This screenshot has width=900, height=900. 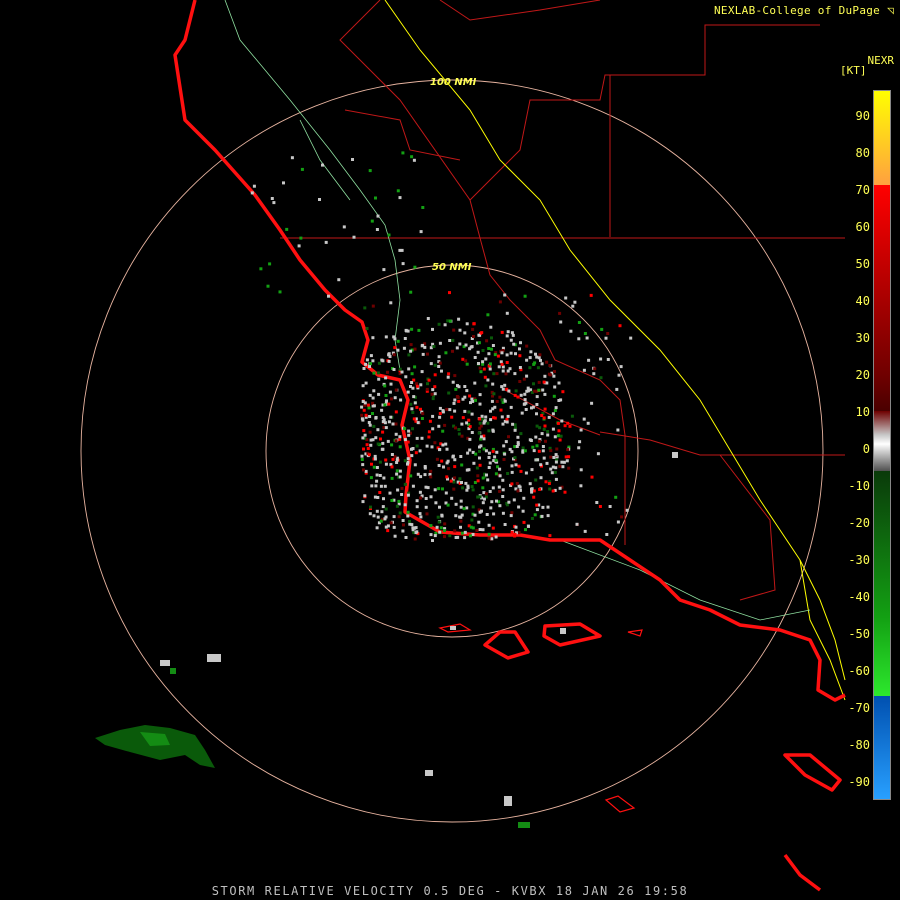 I want to click on colorbar-tick-label: 0, so click(x=866, y=449).